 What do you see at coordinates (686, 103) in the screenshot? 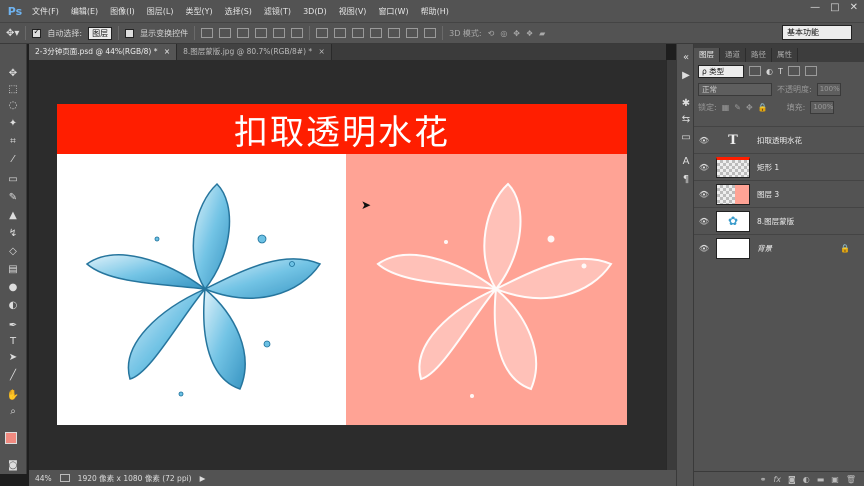
I see `adjustment-panel-icon: ✱` at bounding box center [686, 103].